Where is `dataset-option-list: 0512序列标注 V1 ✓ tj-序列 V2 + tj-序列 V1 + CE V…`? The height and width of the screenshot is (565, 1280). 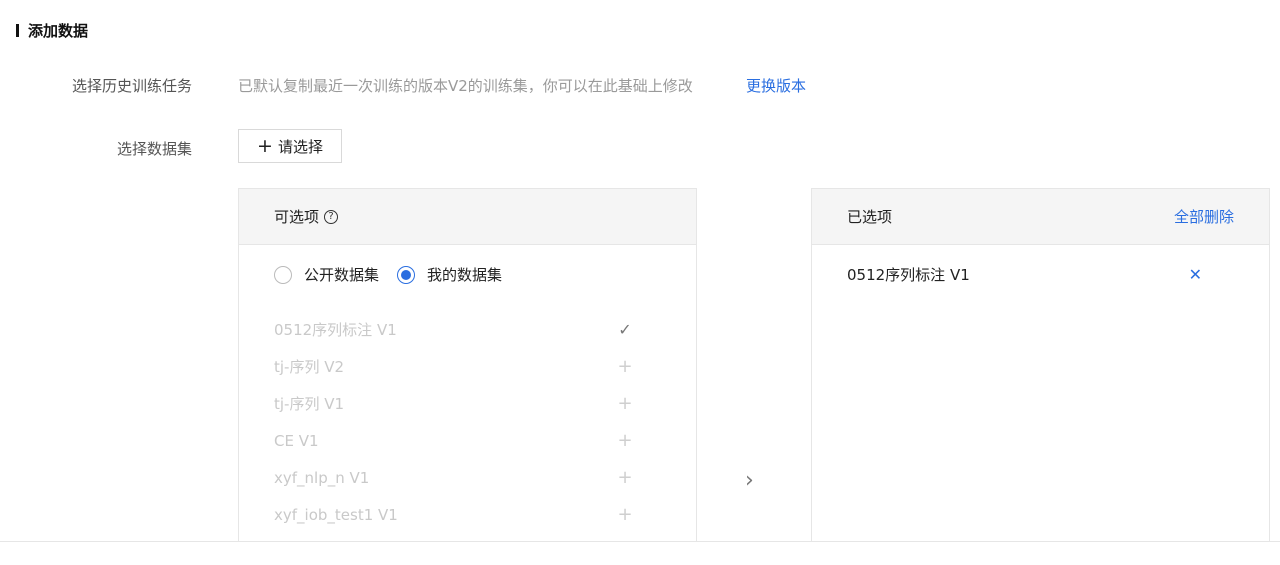 dataset-option-list: 0512序列标注 V1 ✓ tj-序列 V2 + tj-序列 V1 + CE V… is located at coordinates (454, 422).